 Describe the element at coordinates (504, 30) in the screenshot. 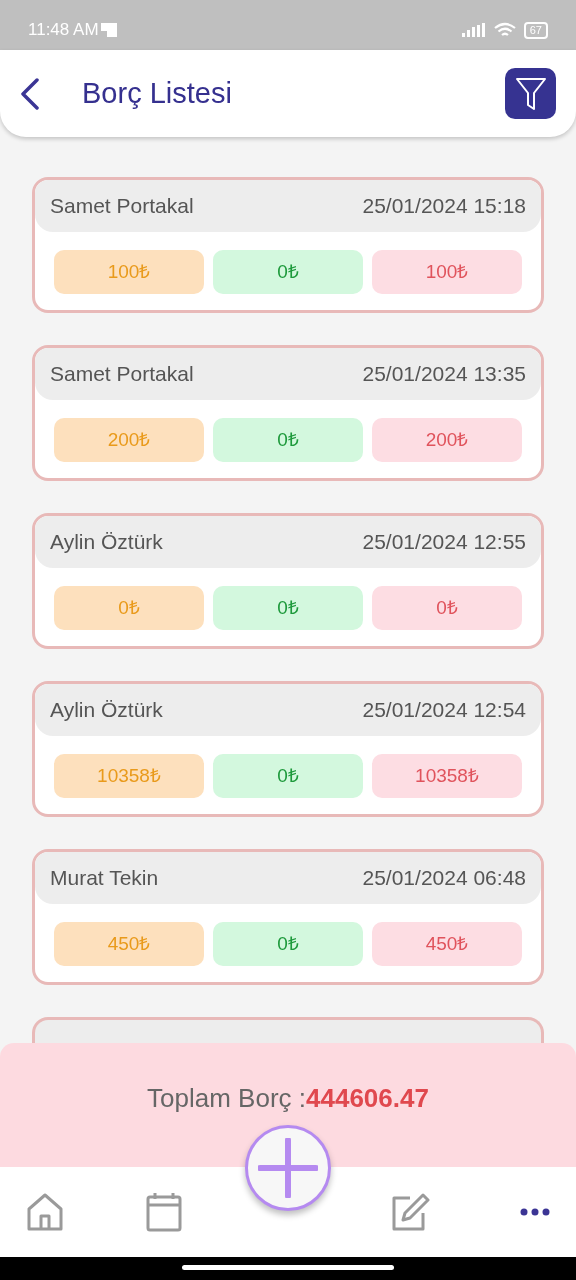

I see `wifi-icon` at that location.